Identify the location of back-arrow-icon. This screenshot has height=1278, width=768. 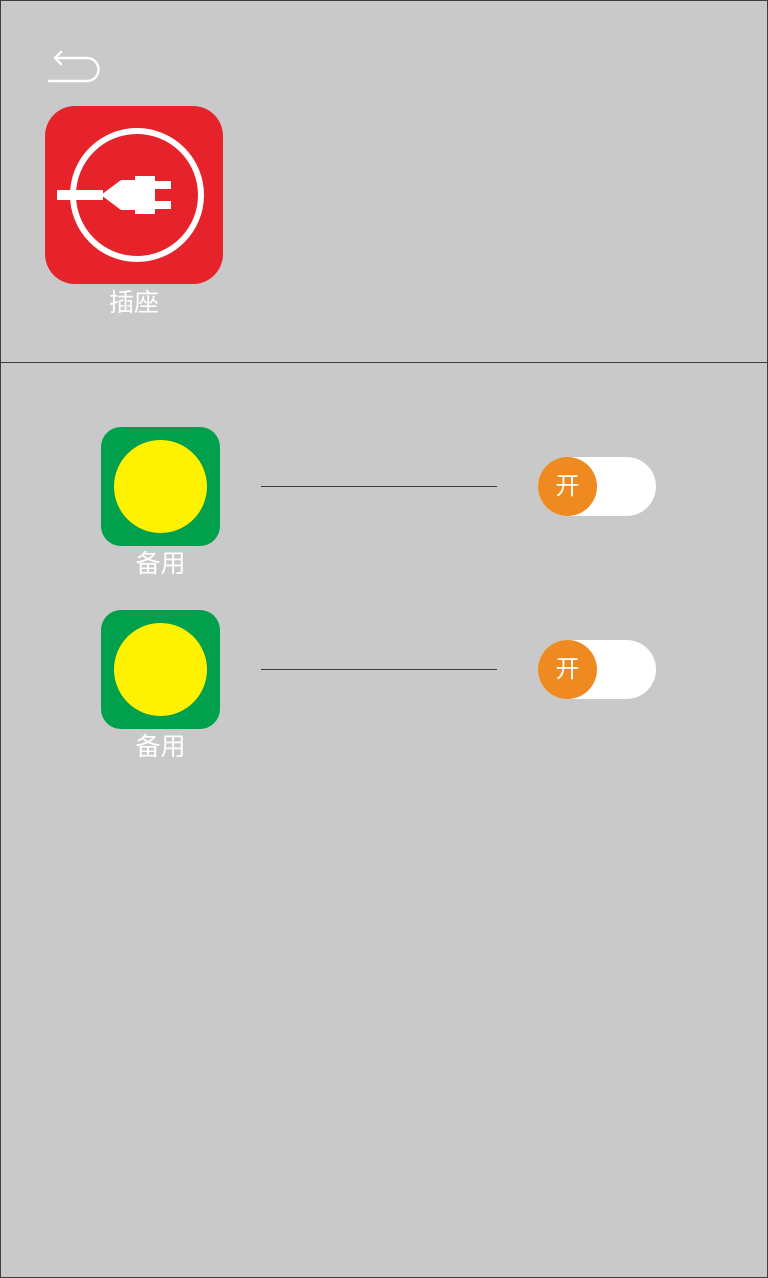
(73, 66).